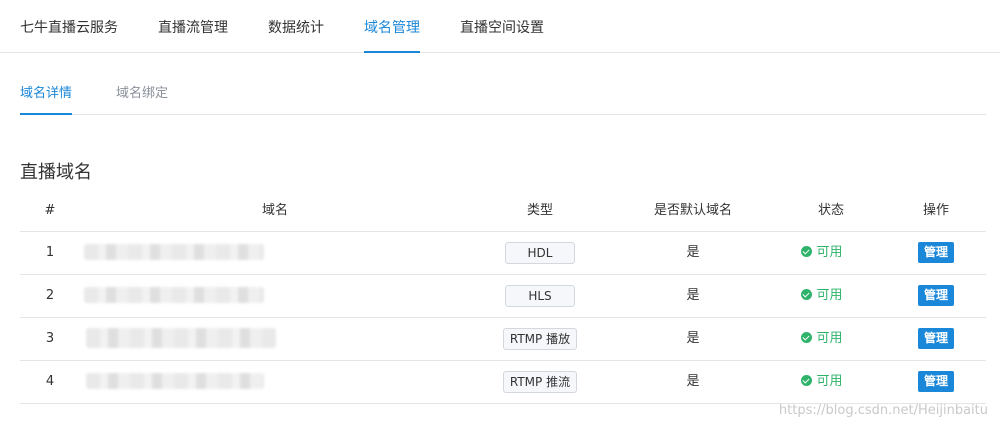  Describe the element at coordinates (50, 295) in the screenshot. I see `row-index: 2` at that location.